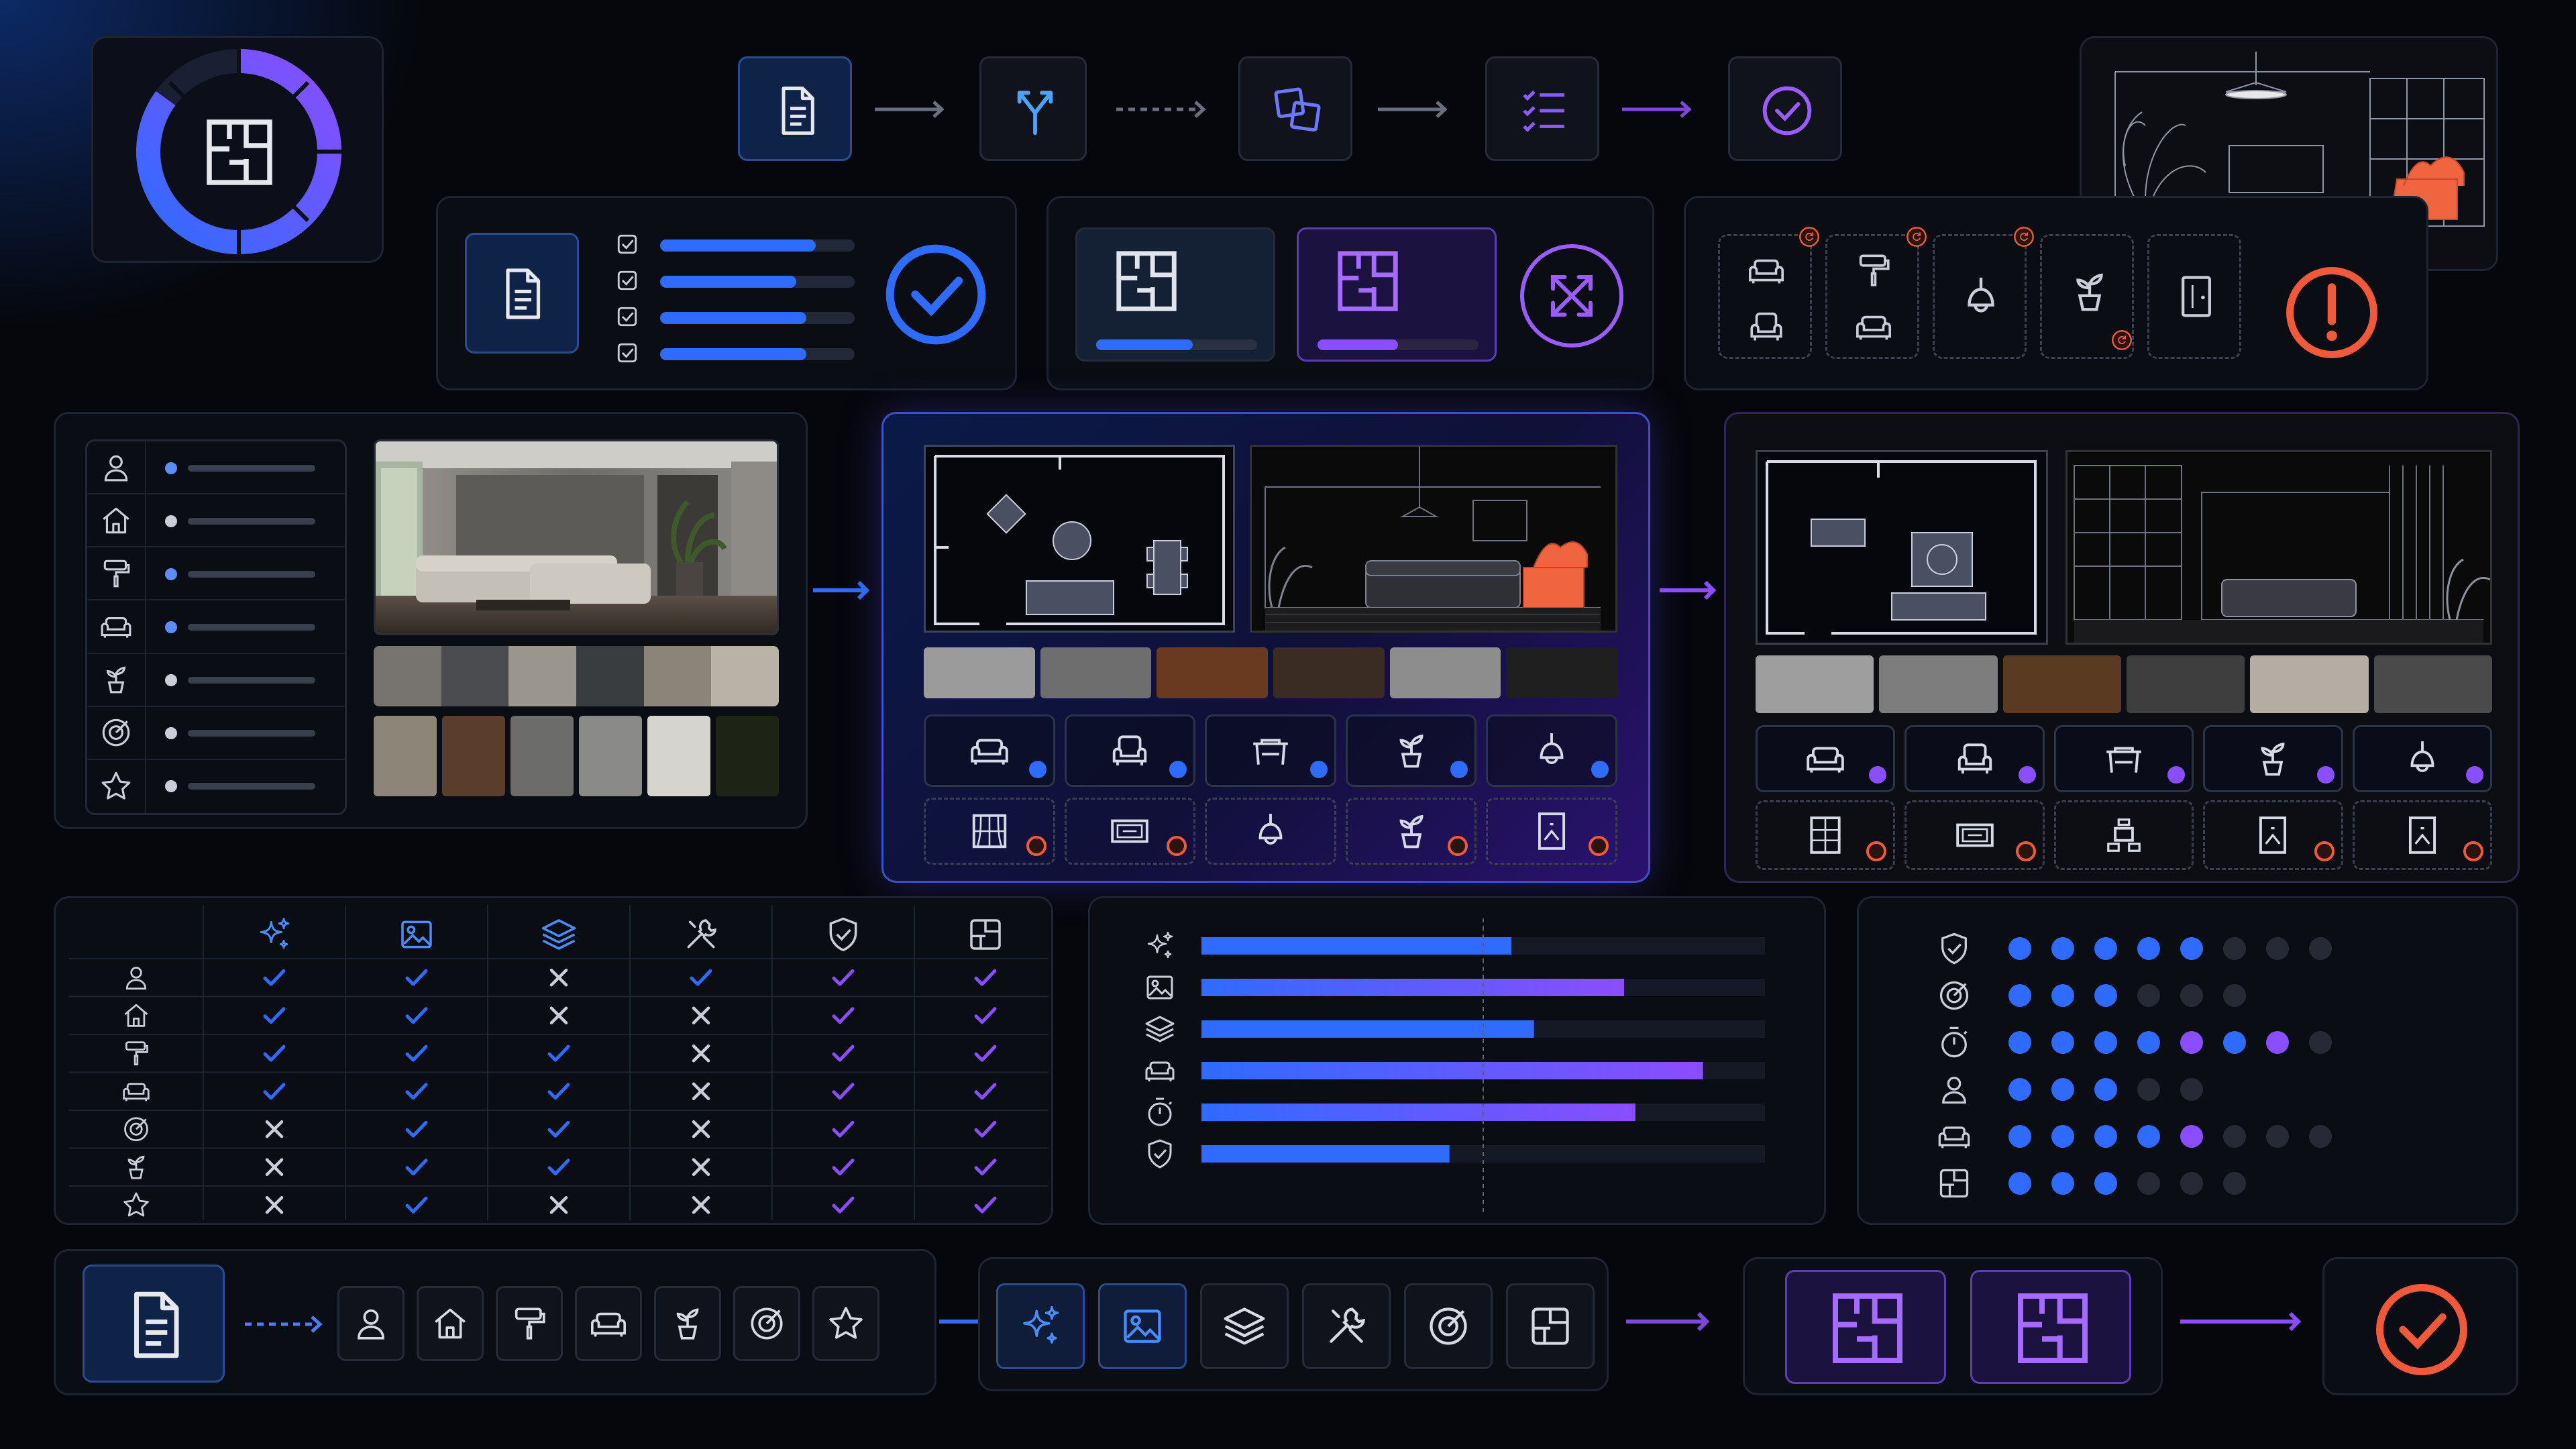 This screenshot has width=2576, height=1449. I want to click on concept-a-panel, so click(1265, 647).